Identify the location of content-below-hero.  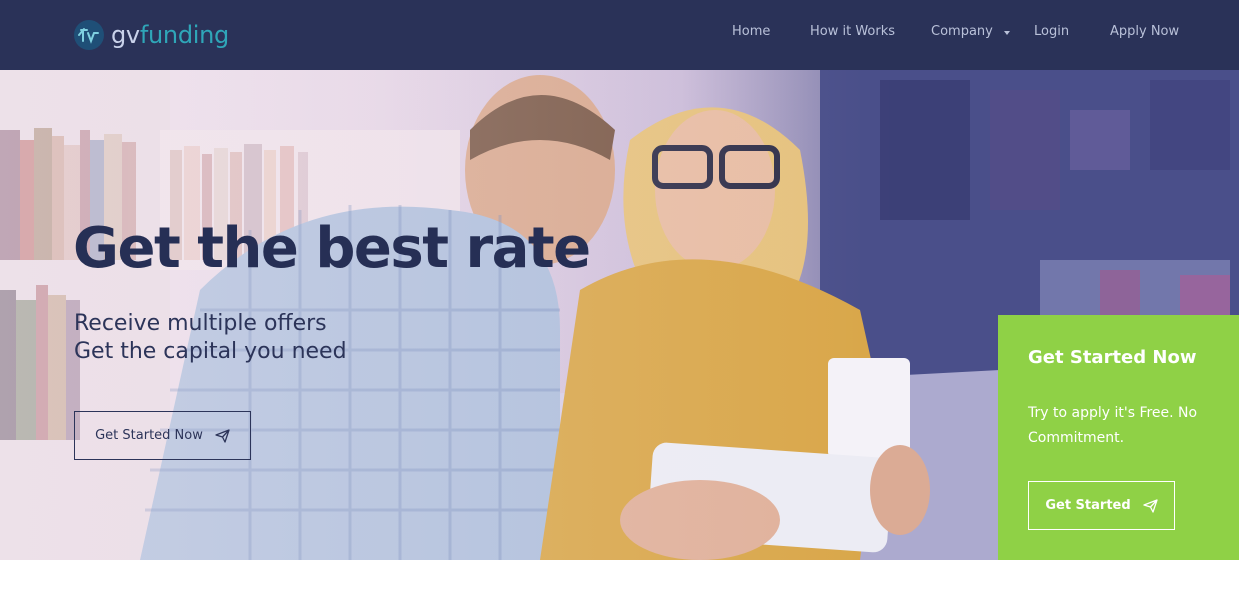
(619, 580).